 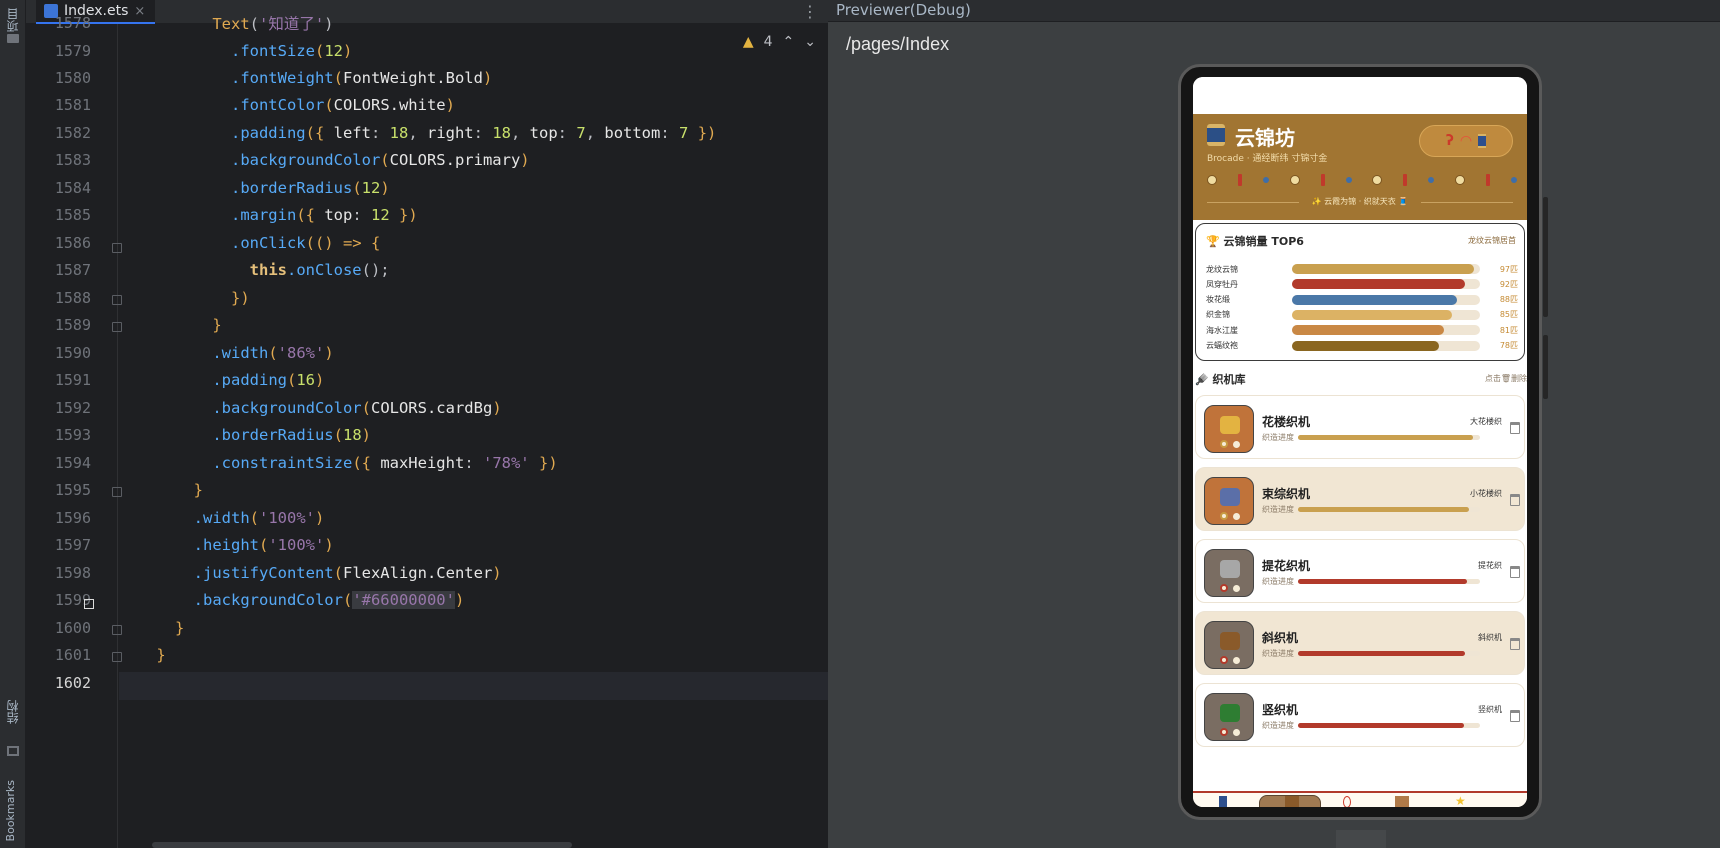 What do you see at coordinates (1362, 330) in the screenshot?
I see `ranking-row: 海水江崖 81匹` at bounding box center [1362, 330].